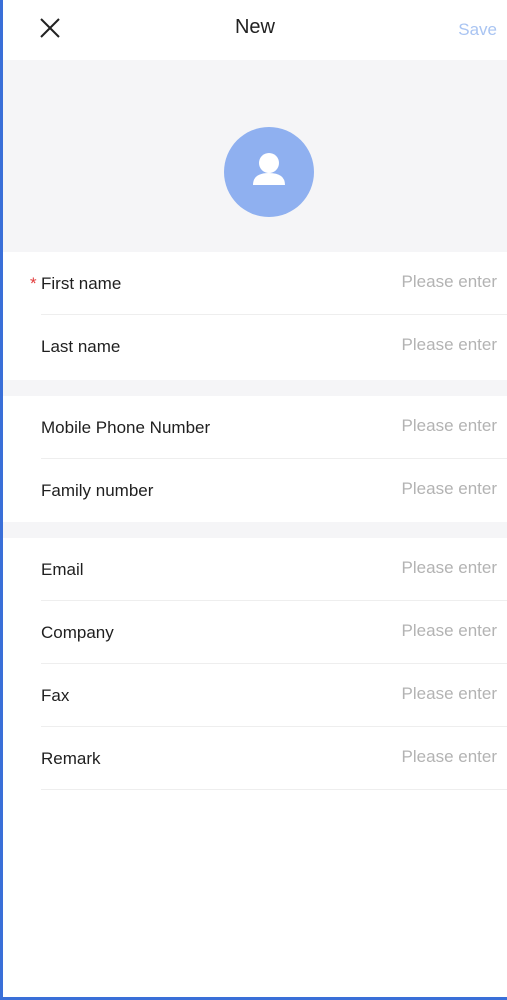  I want to click on remark-row: Remark, so click(274, 758).